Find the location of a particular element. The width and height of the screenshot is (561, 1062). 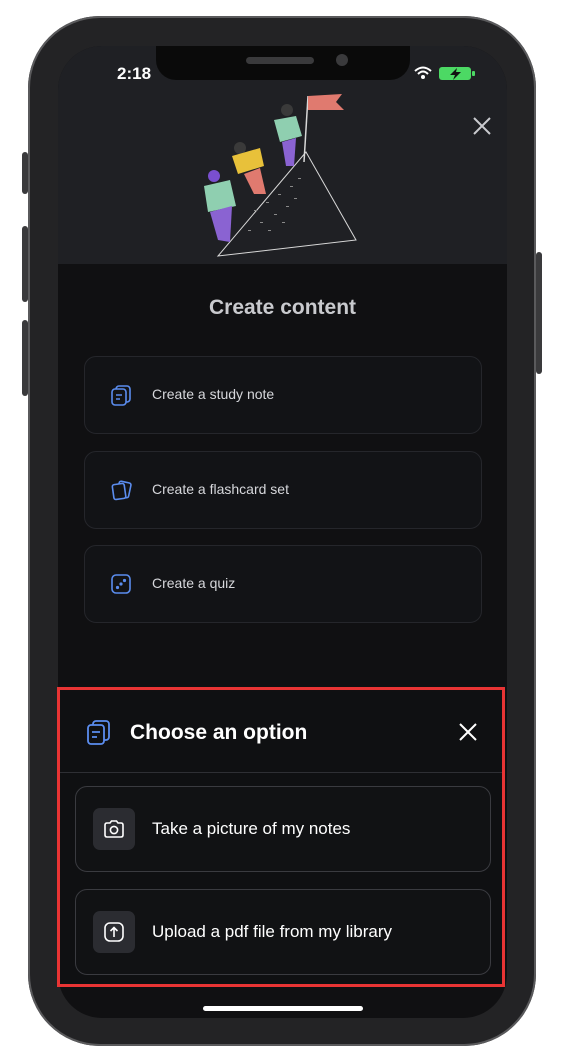

quiz-icon is located at coordinates (121, 584).